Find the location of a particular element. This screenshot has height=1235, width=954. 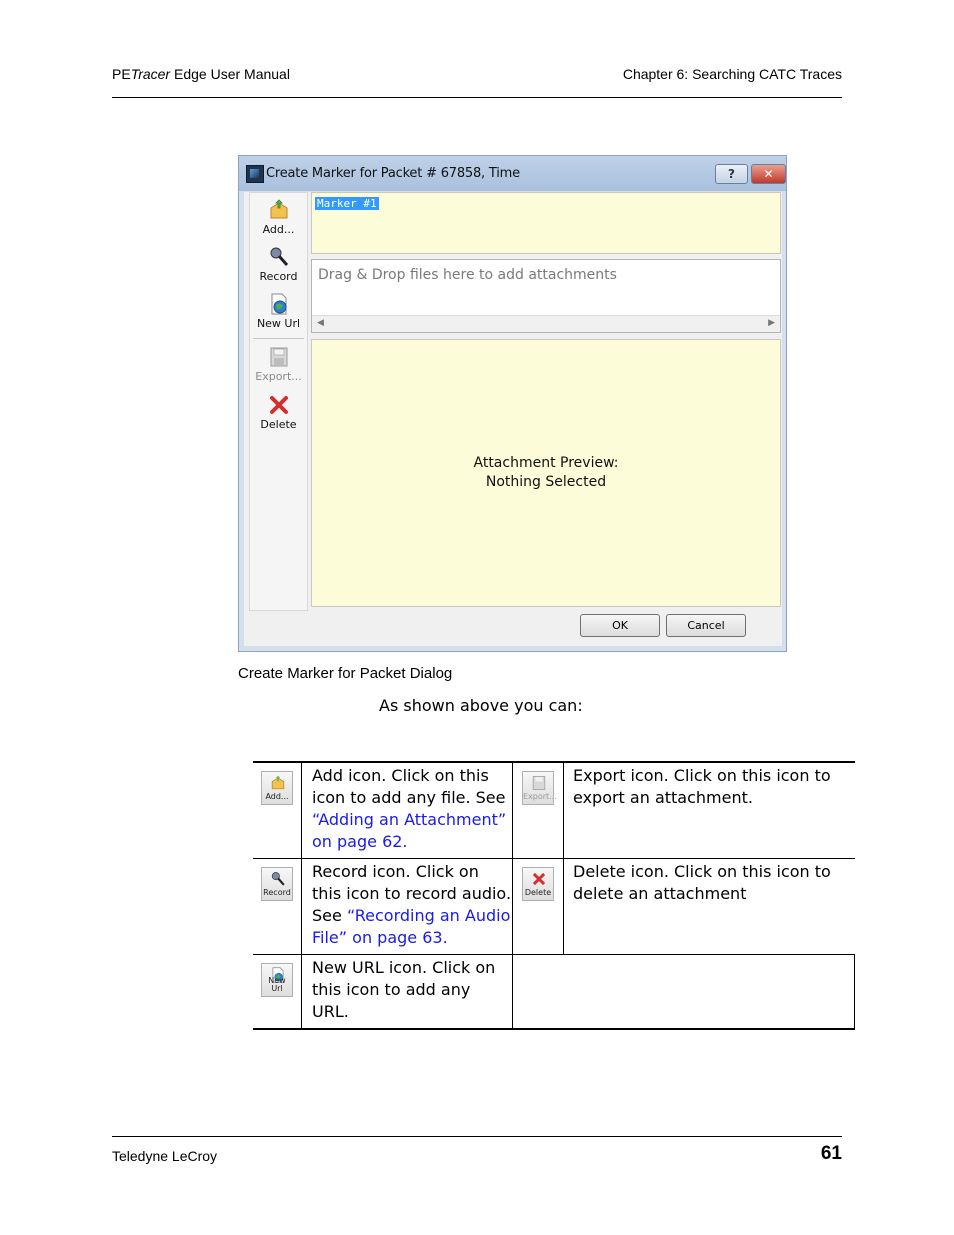

manual-title: Edge User Manual is located at coordinates (230, 74).